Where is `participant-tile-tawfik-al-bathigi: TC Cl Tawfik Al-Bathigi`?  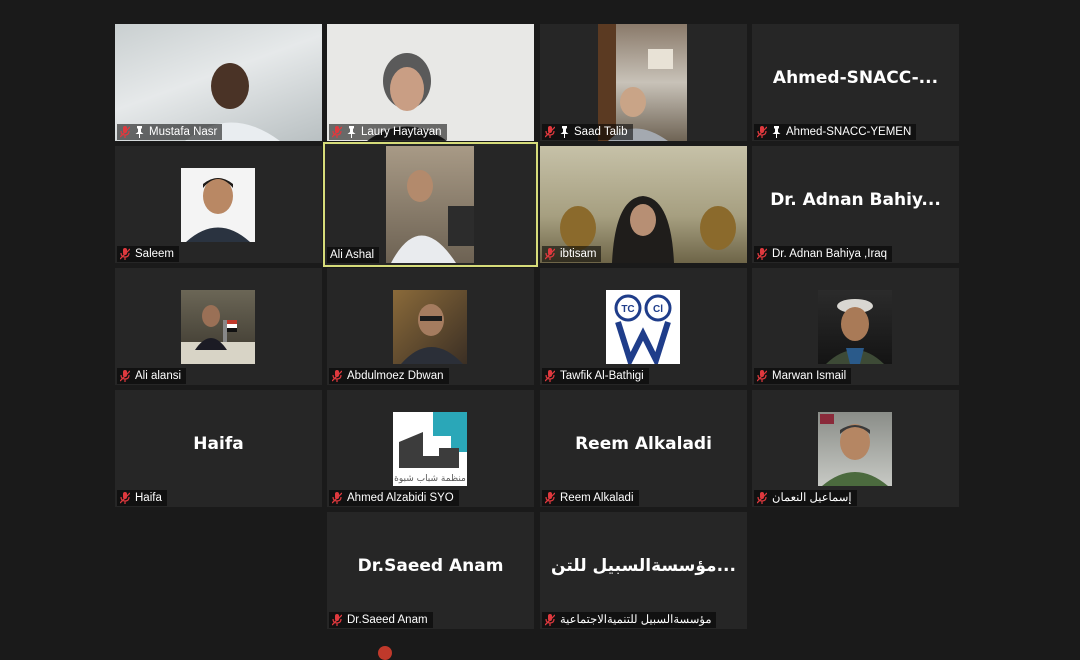 participant-tile-tawfik-al-bathigi: TC Cl Tawfik Al-Bathigi is located at coordinates (643, 326).